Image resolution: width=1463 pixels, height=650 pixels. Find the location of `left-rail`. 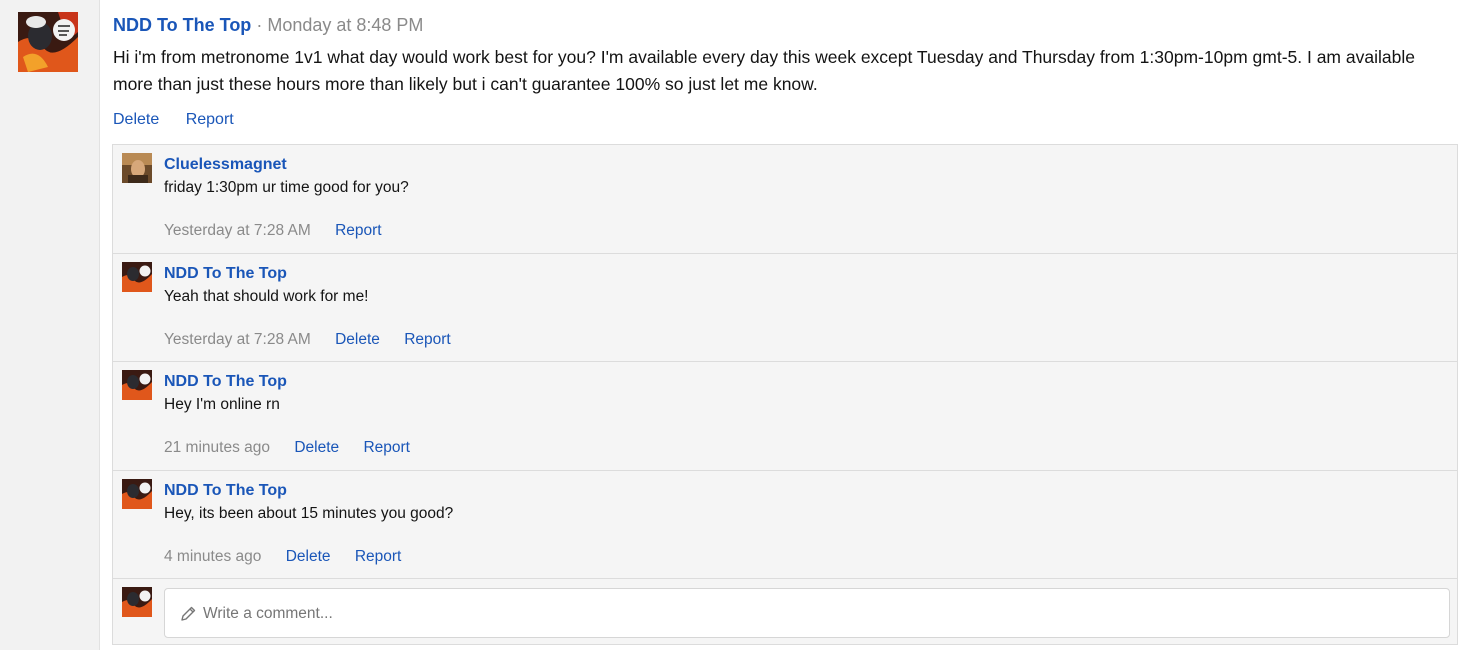

left-rail is located at coordinates (50, 325).